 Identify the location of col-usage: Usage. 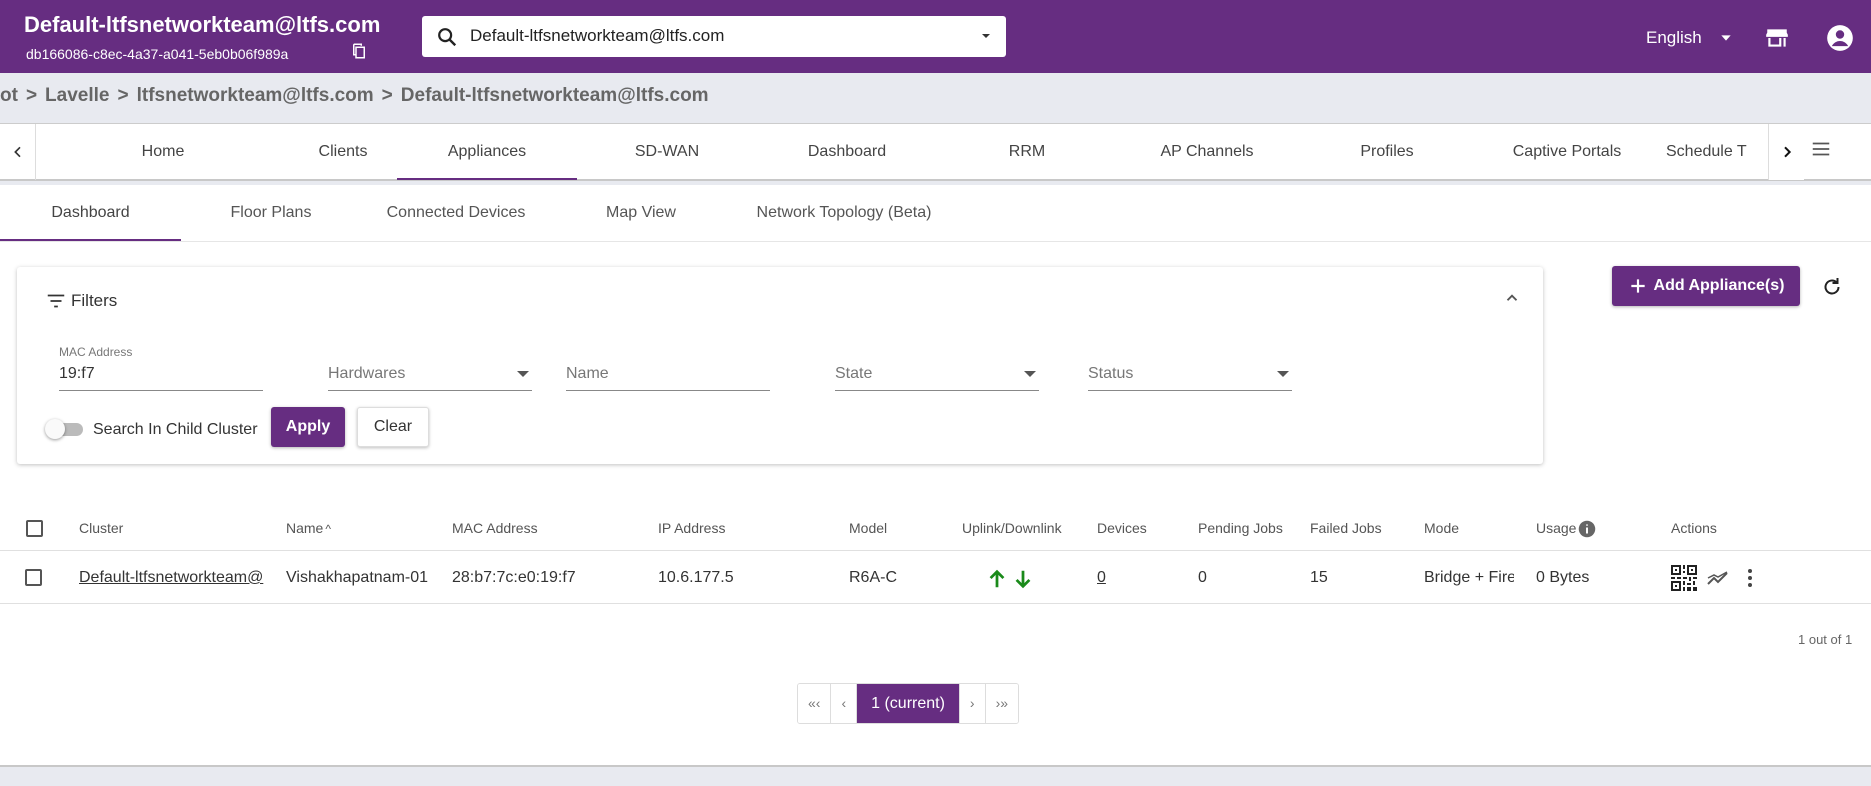
(1566, 528).